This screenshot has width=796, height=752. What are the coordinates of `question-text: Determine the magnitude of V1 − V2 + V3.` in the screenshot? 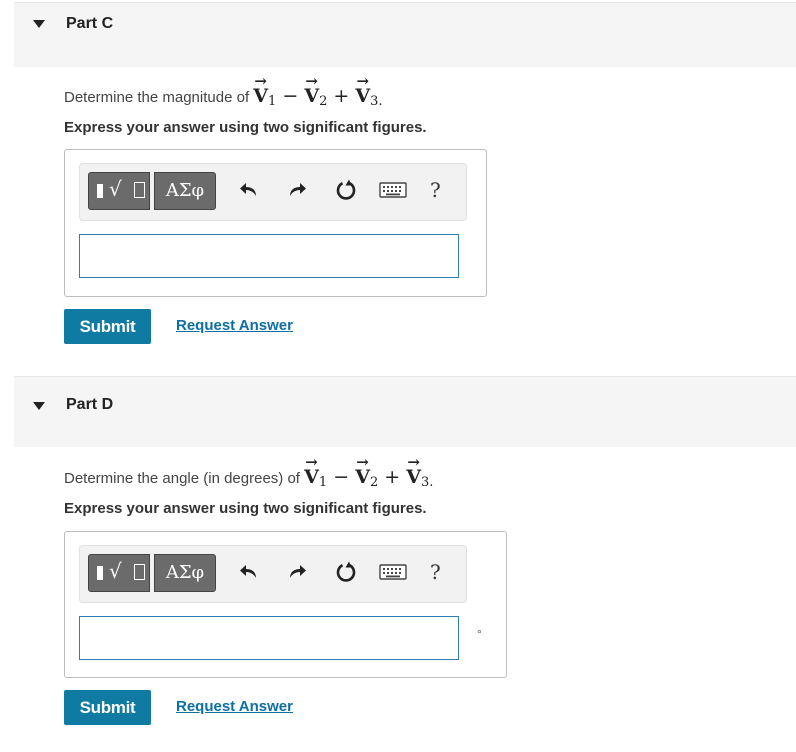 It's located at (223, 90).